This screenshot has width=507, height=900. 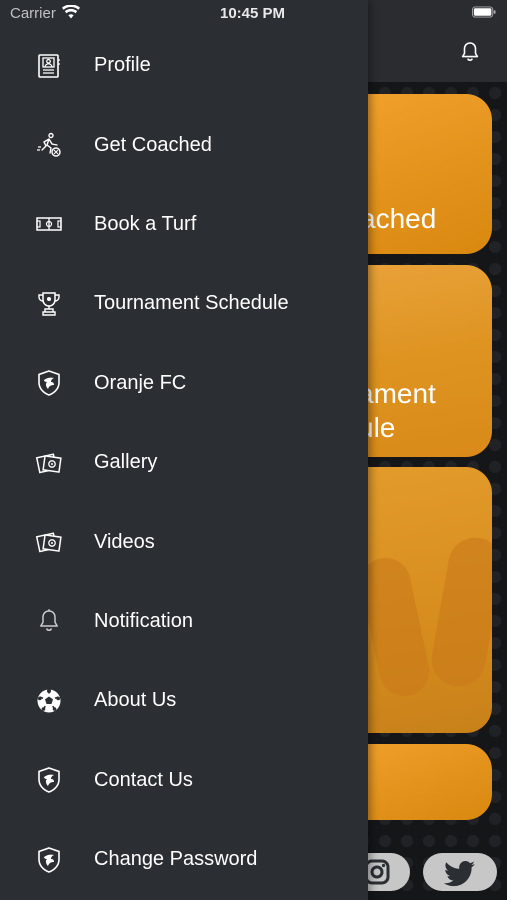 I want to click on menu-item-get-coached: Get Coached, so click(x=184, y=144).